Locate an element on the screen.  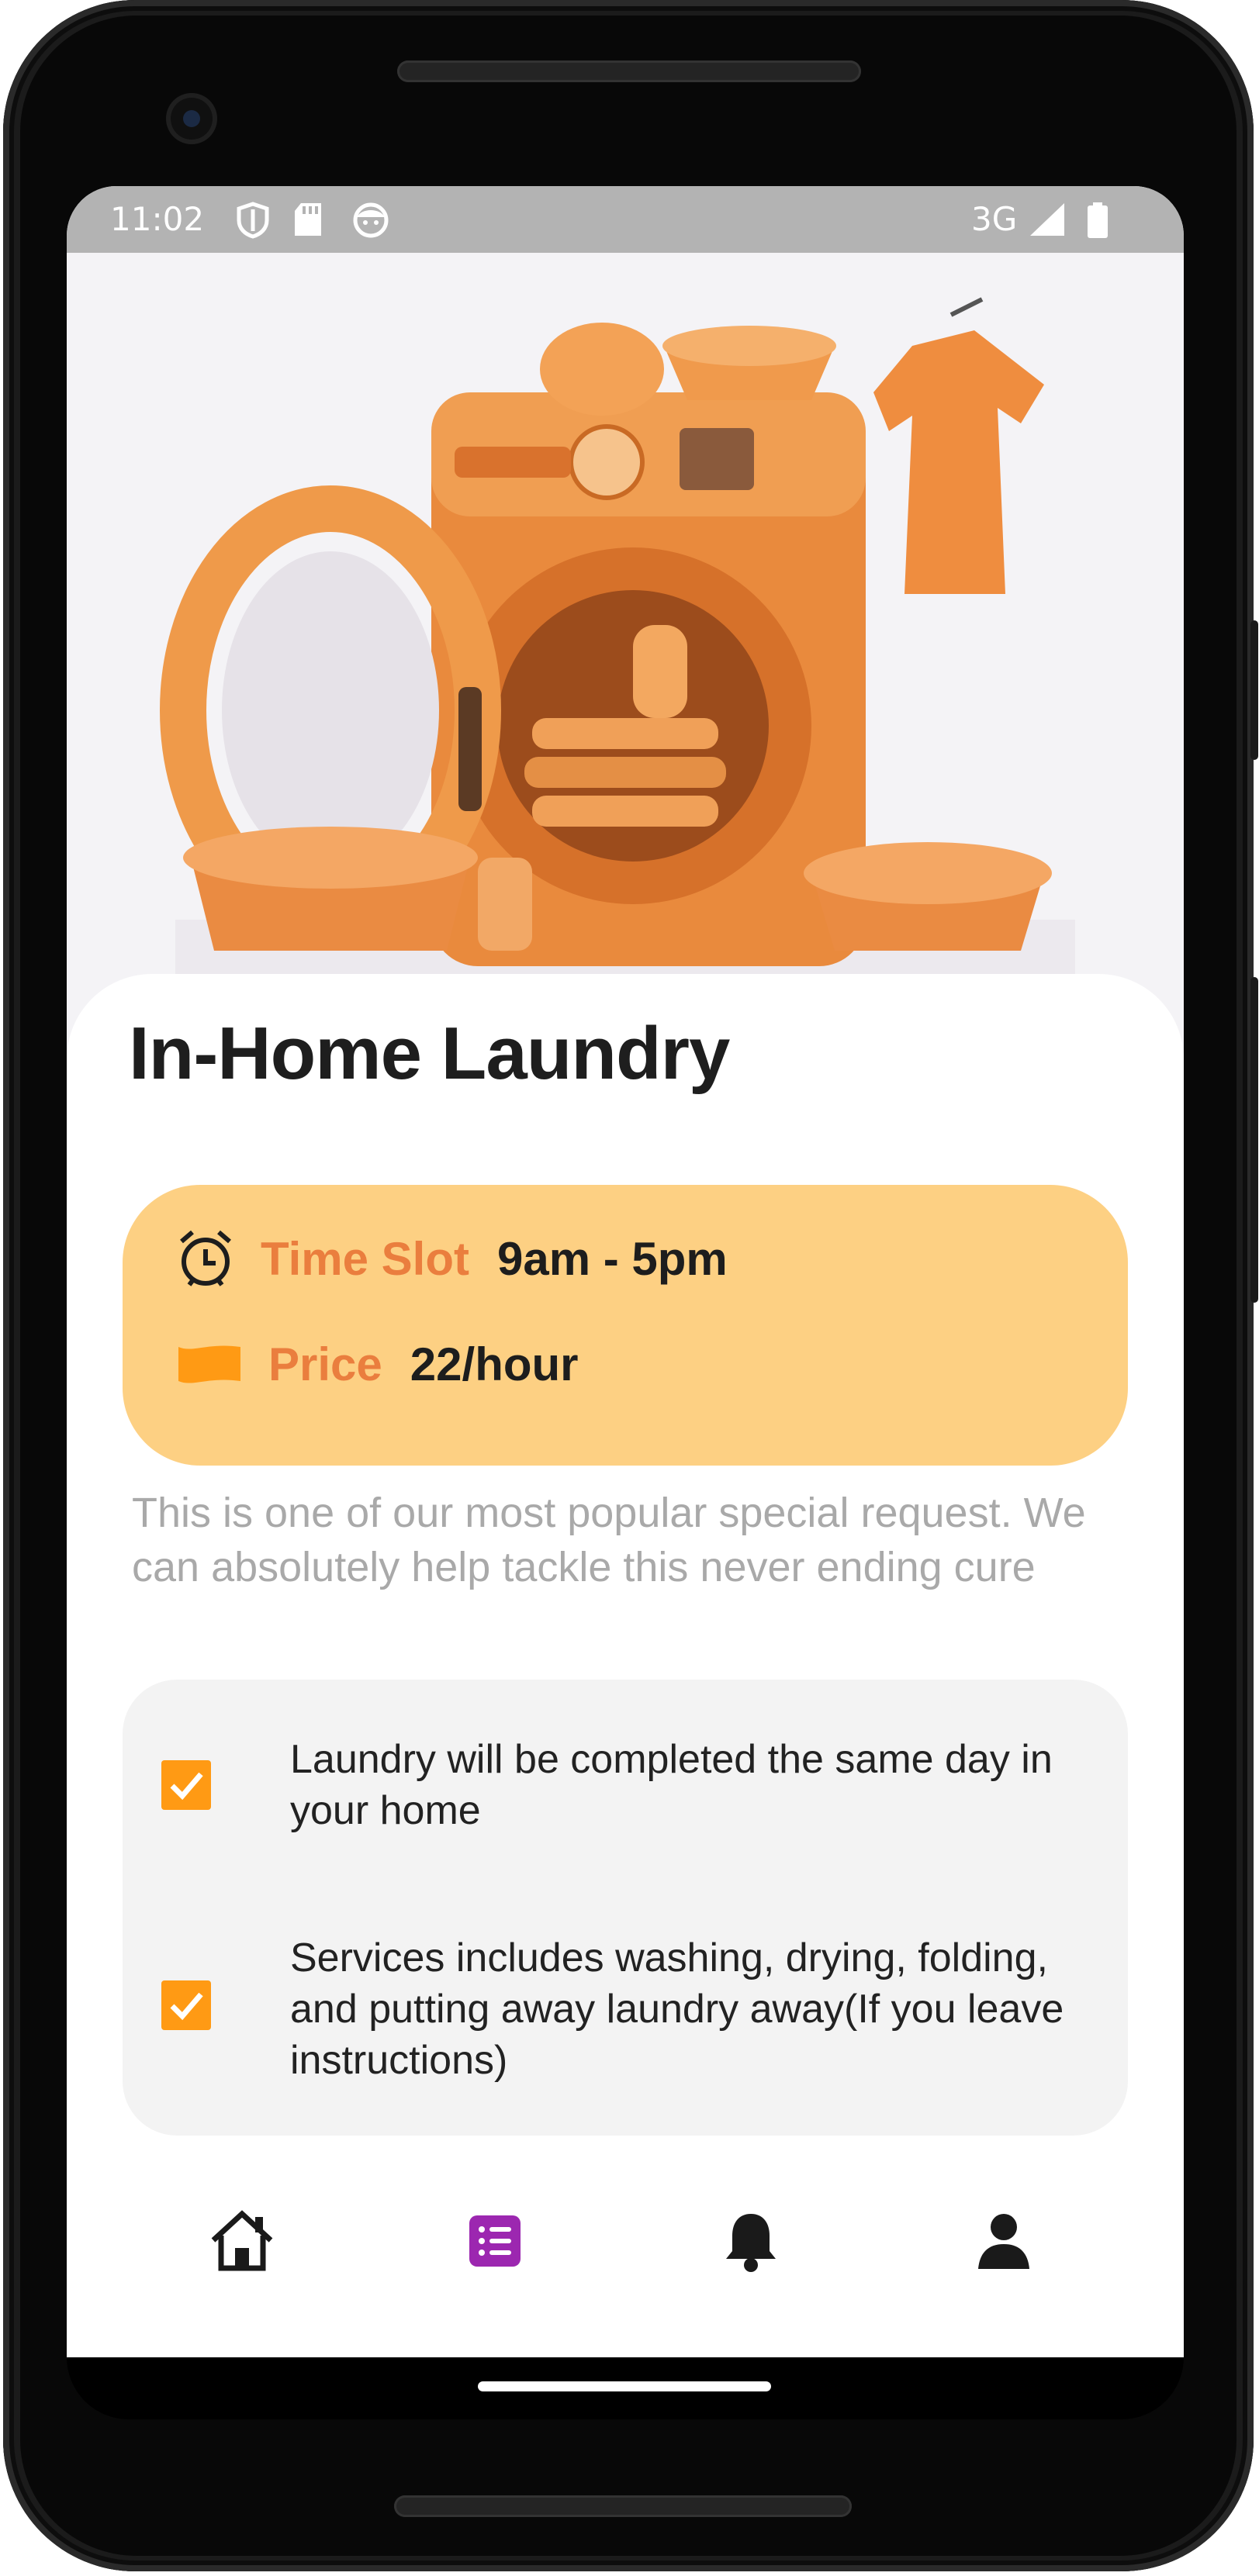
bottom-navigation is located at coordinates (625, 2248).